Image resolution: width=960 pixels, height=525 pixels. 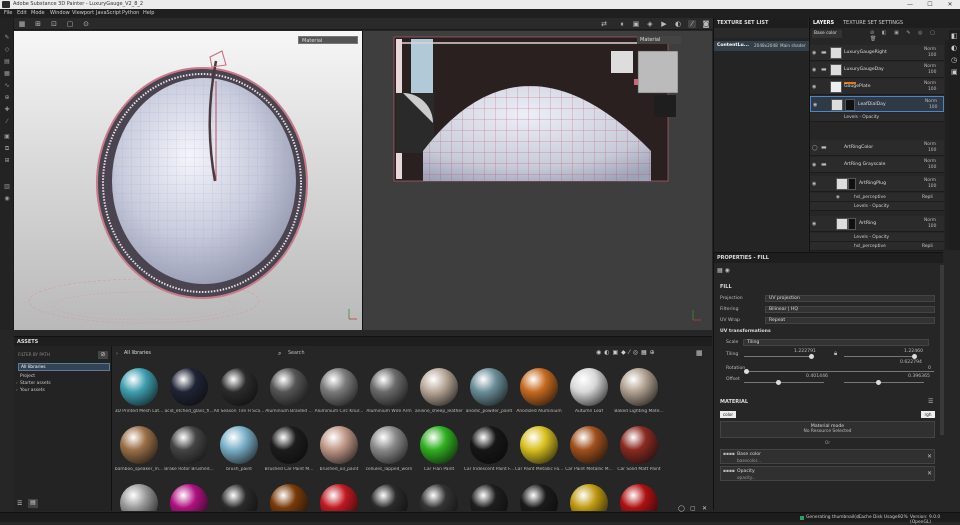 What do you see at coordinates (389, 395) in the screenshot?
I see `asset-item: Aluminium Wire Arm` at bounding box center [389, 395].